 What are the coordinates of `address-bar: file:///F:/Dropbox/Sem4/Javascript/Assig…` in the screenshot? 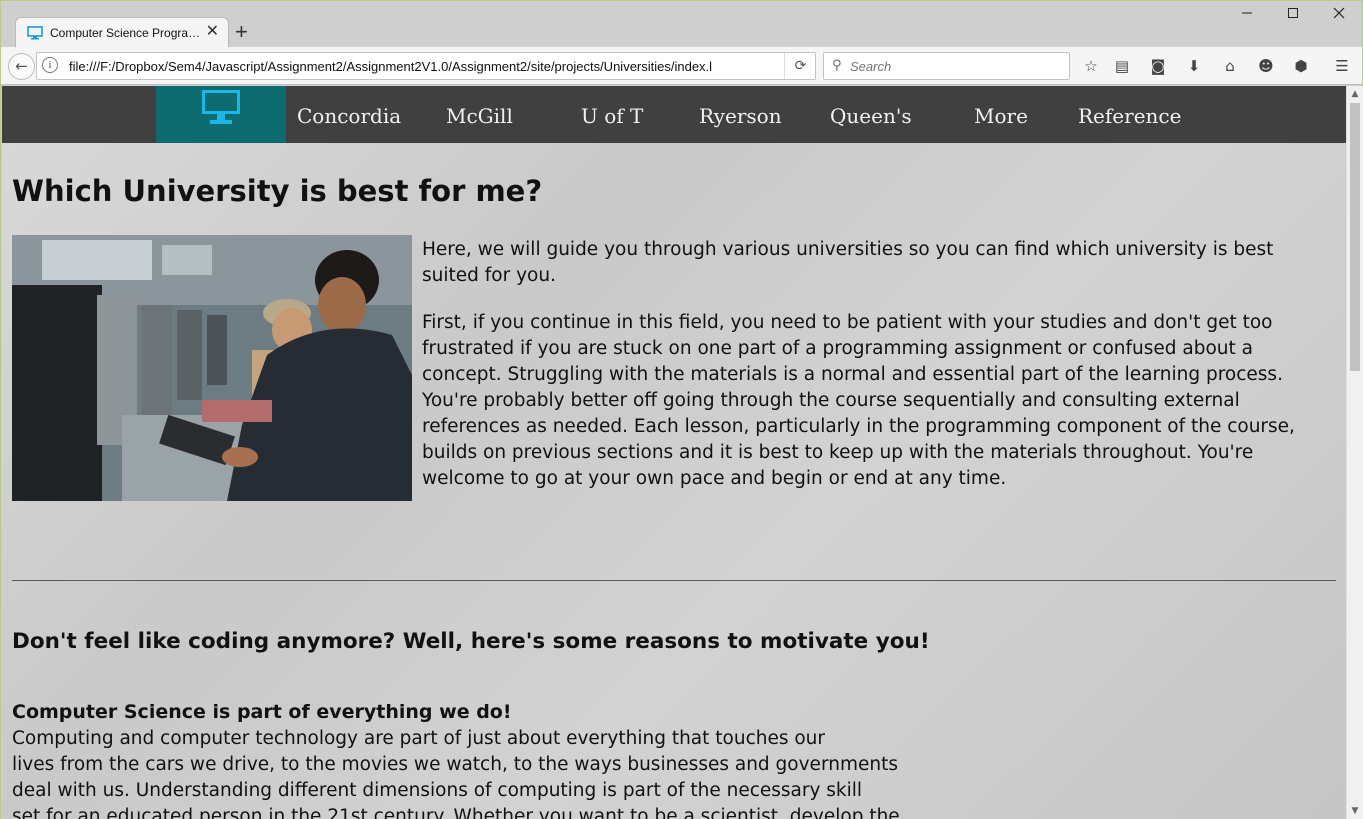 It's located at (426, 66).